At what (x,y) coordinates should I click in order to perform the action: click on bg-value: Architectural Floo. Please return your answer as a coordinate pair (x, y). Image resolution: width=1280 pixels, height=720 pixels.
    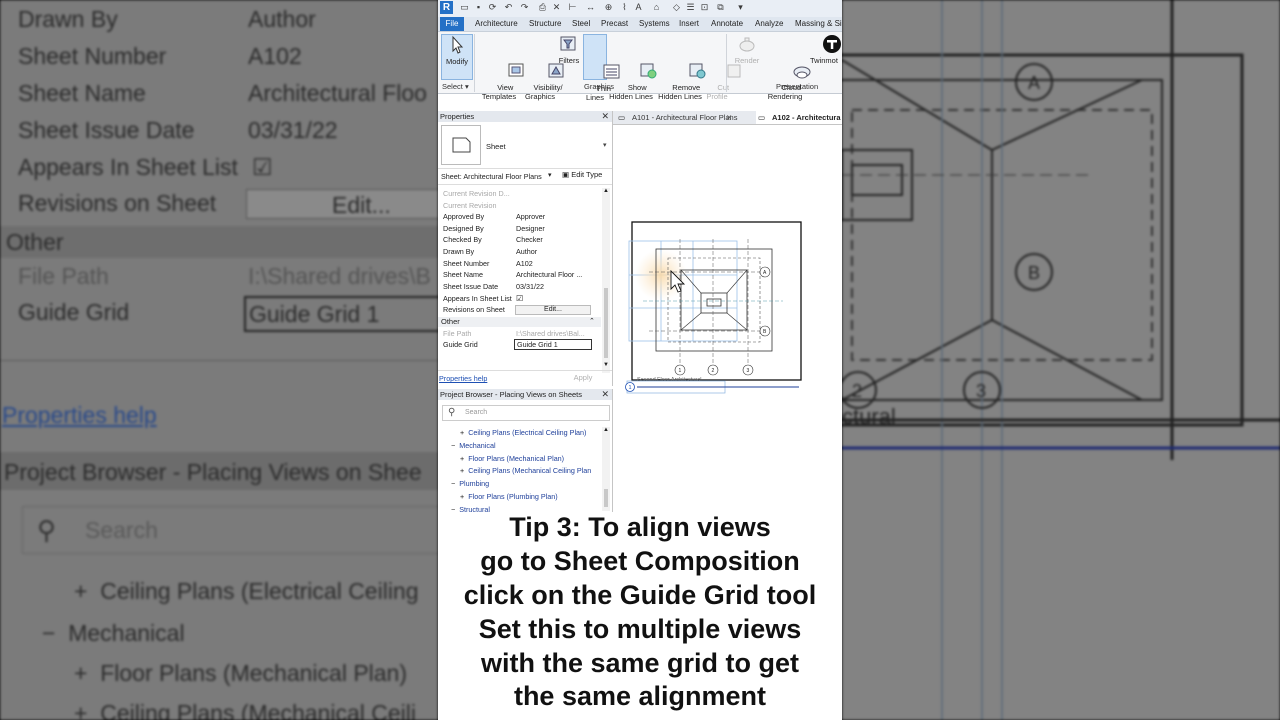
    Looking at the image, I should click on (337, 93).